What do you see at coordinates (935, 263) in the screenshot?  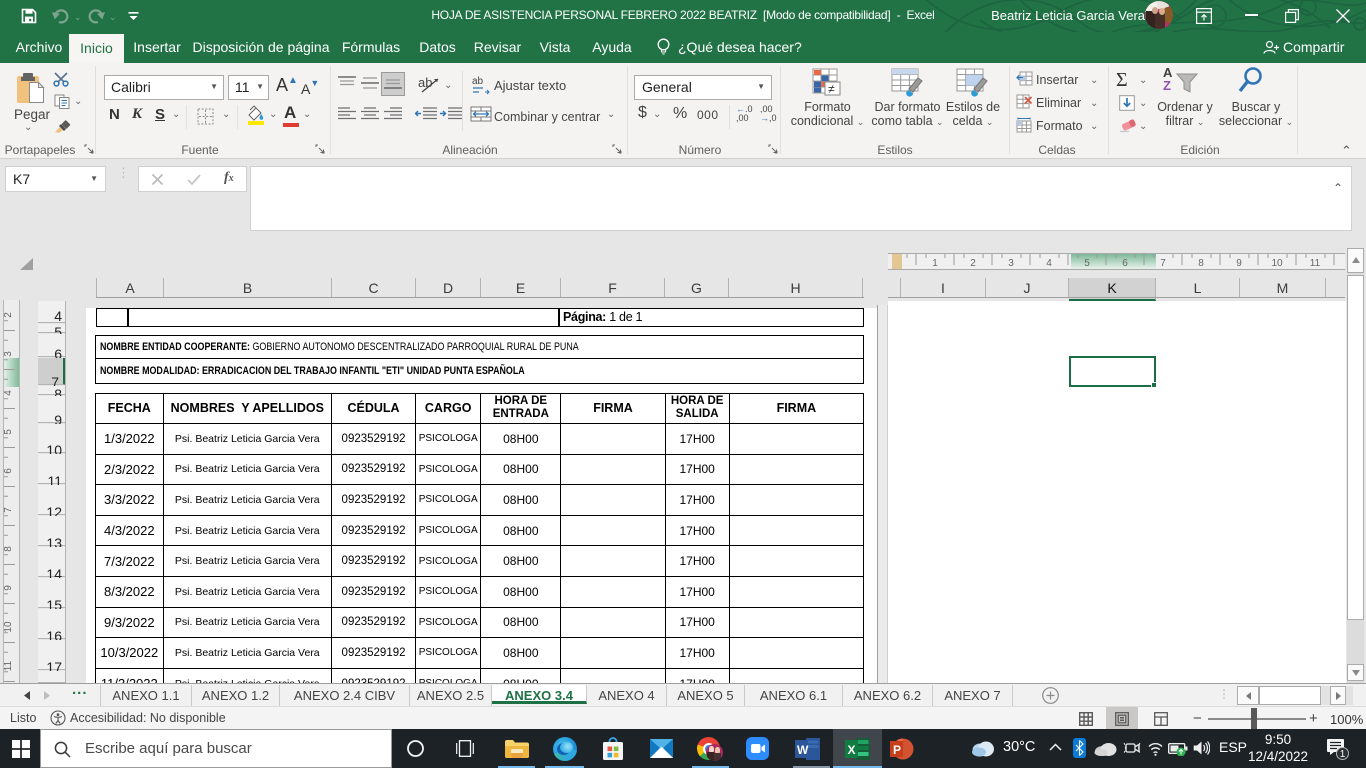 I see `svg-text: 1` at bounding box center [935, 263].